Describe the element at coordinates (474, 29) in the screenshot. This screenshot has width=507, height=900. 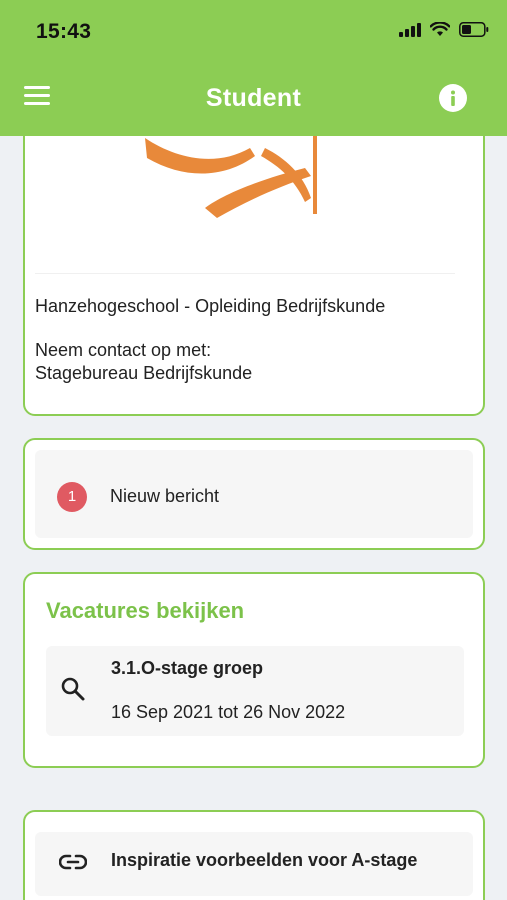
I see `battery-icon` at that location.